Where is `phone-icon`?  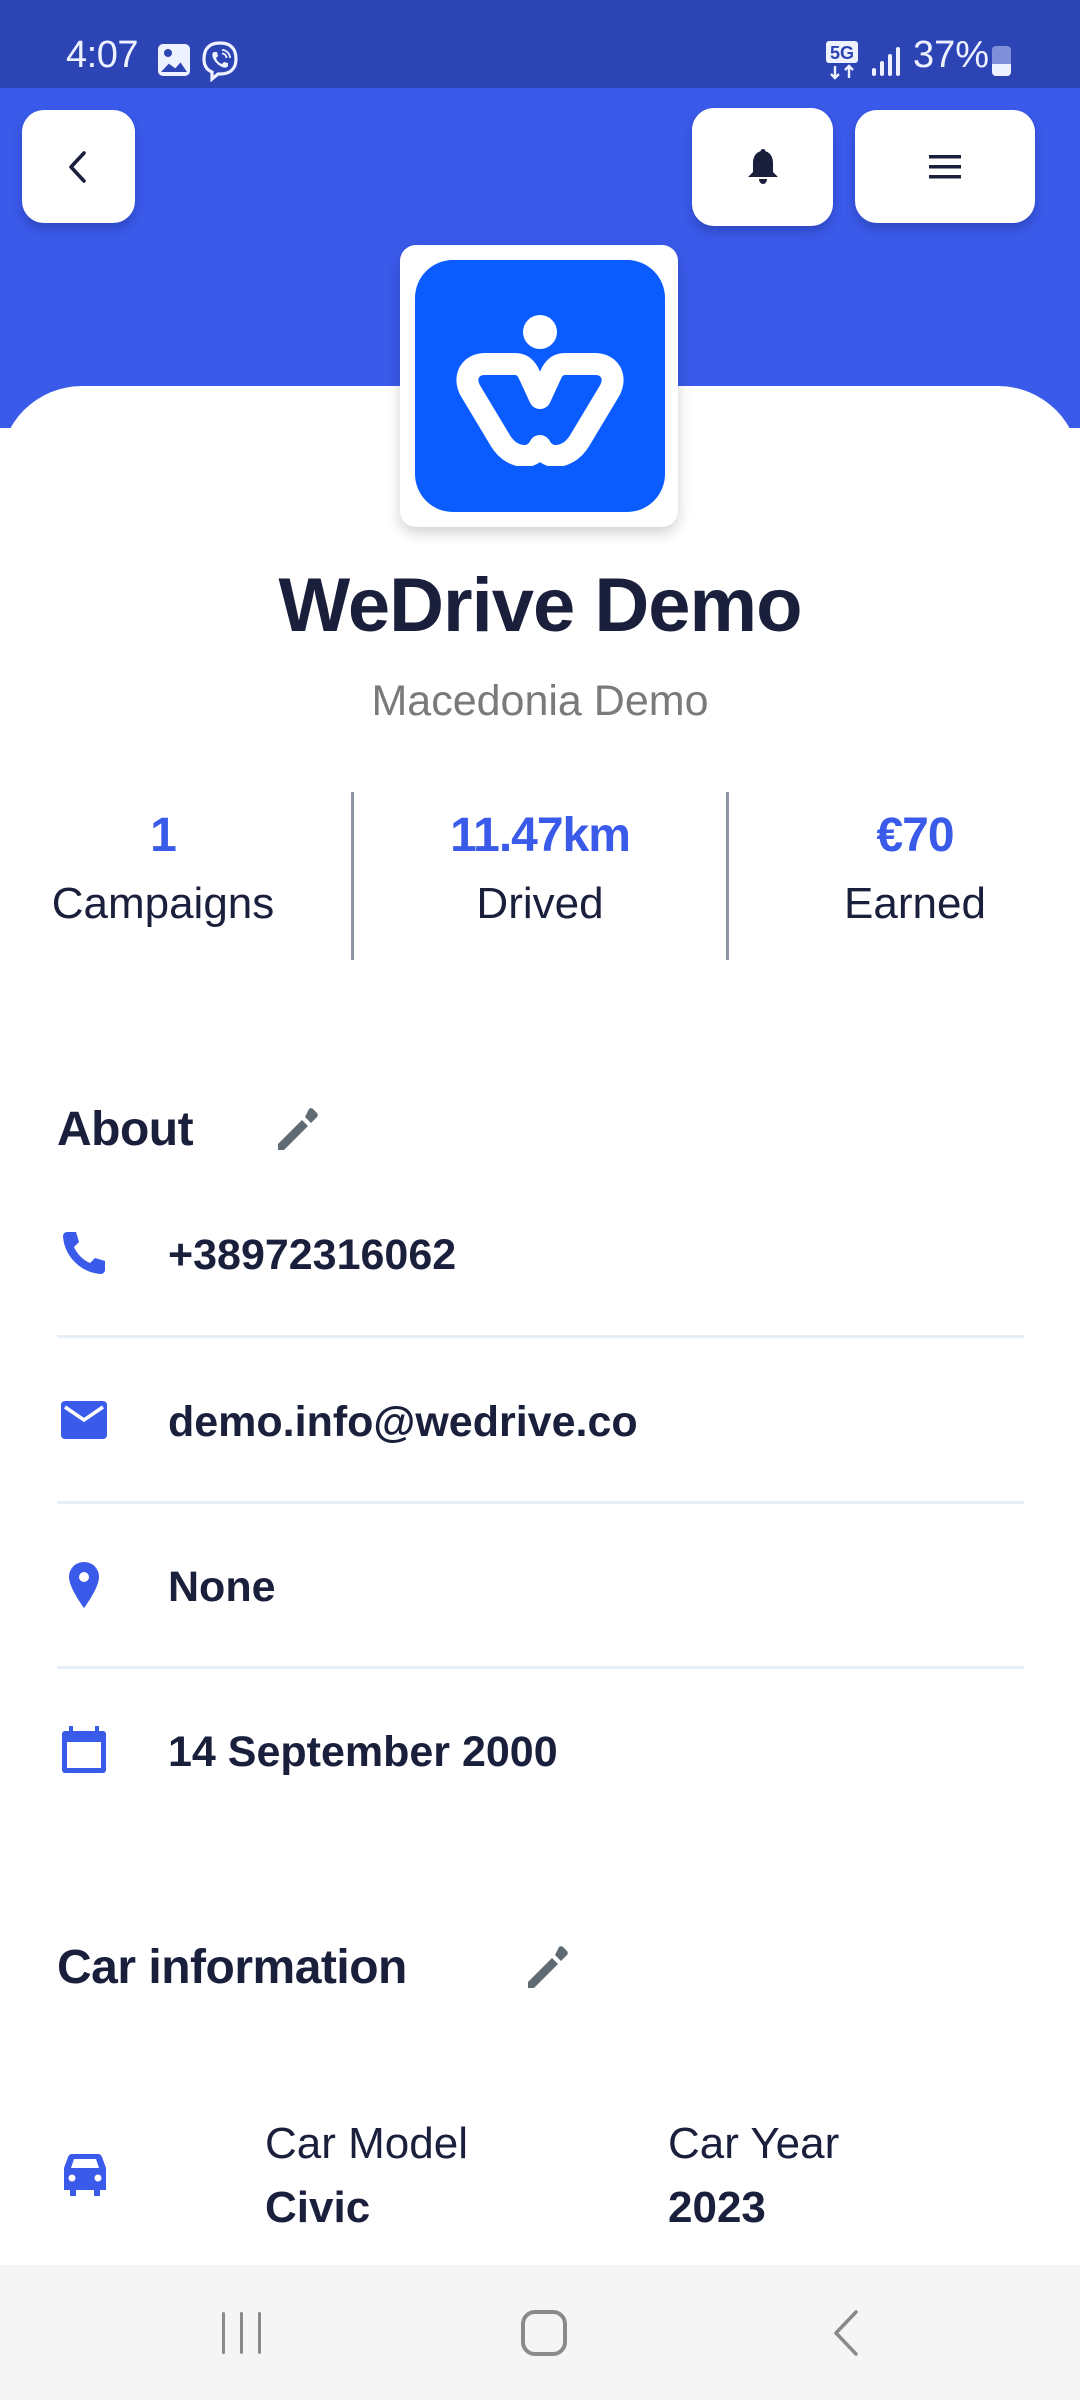
phone-icon is located at coordinates (84, 1253).